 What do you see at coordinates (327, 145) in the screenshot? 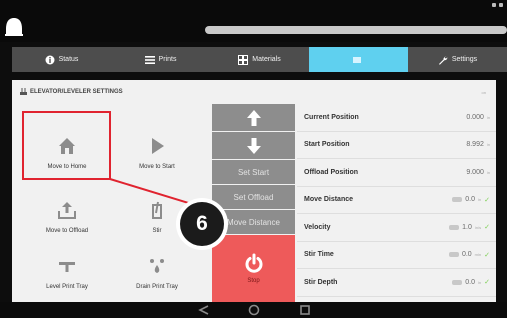
I see `param-label: Start Position` at bounding box center [327, 145].